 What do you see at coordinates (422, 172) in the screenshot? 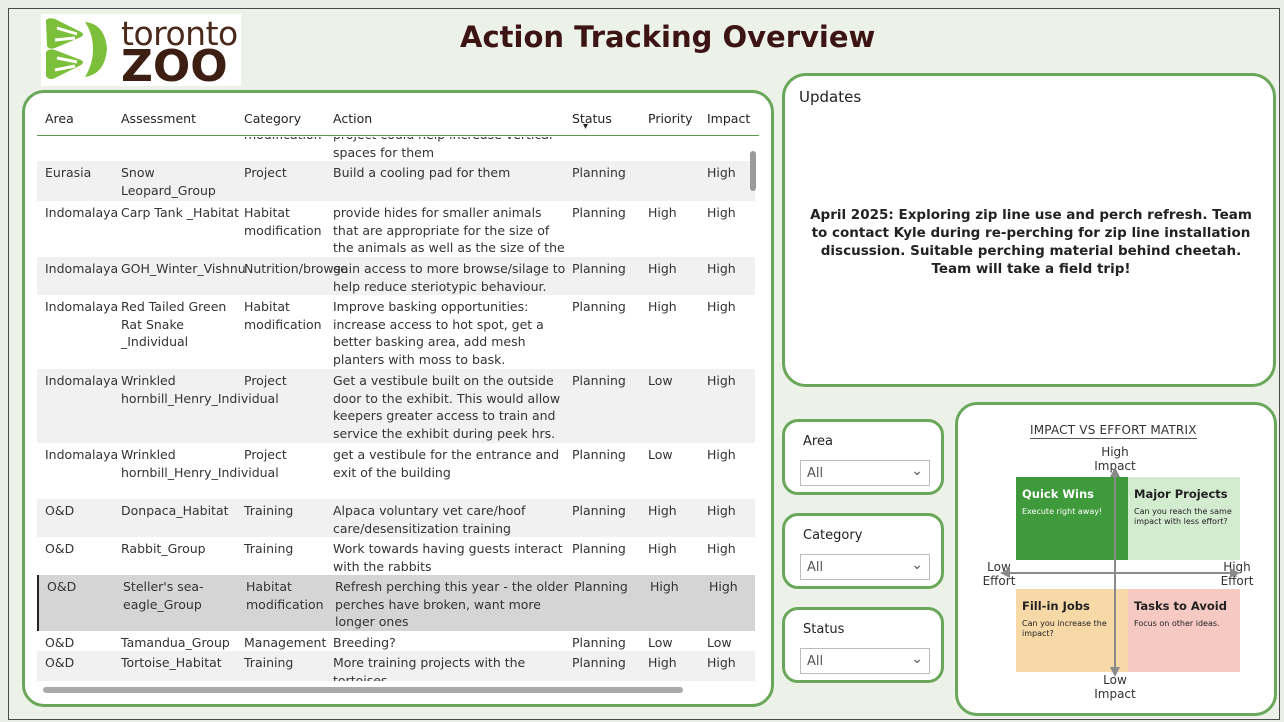
I see `cell-action: Build a cooling pad for them` at bounding box center [422, 172].